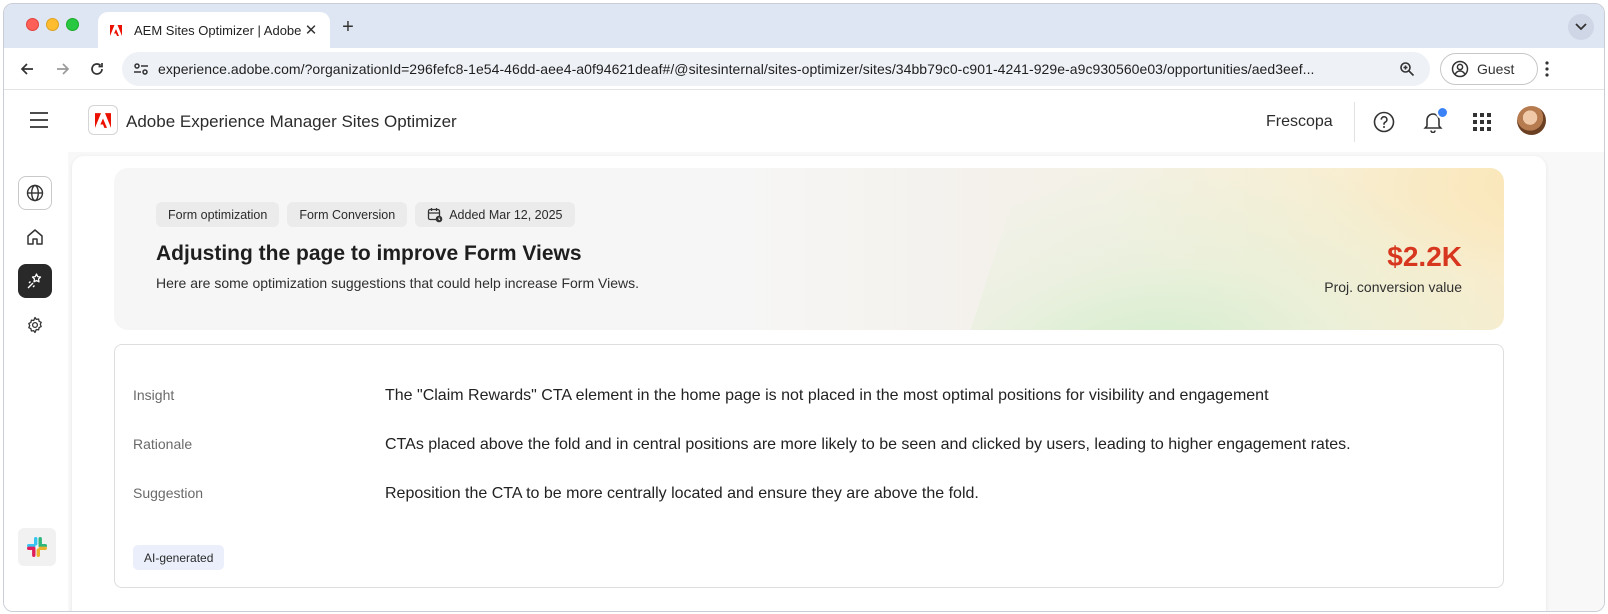 The height and width of the screenshot is (614, 1608). I want to click on minimize-window-button, so click(52, 24).